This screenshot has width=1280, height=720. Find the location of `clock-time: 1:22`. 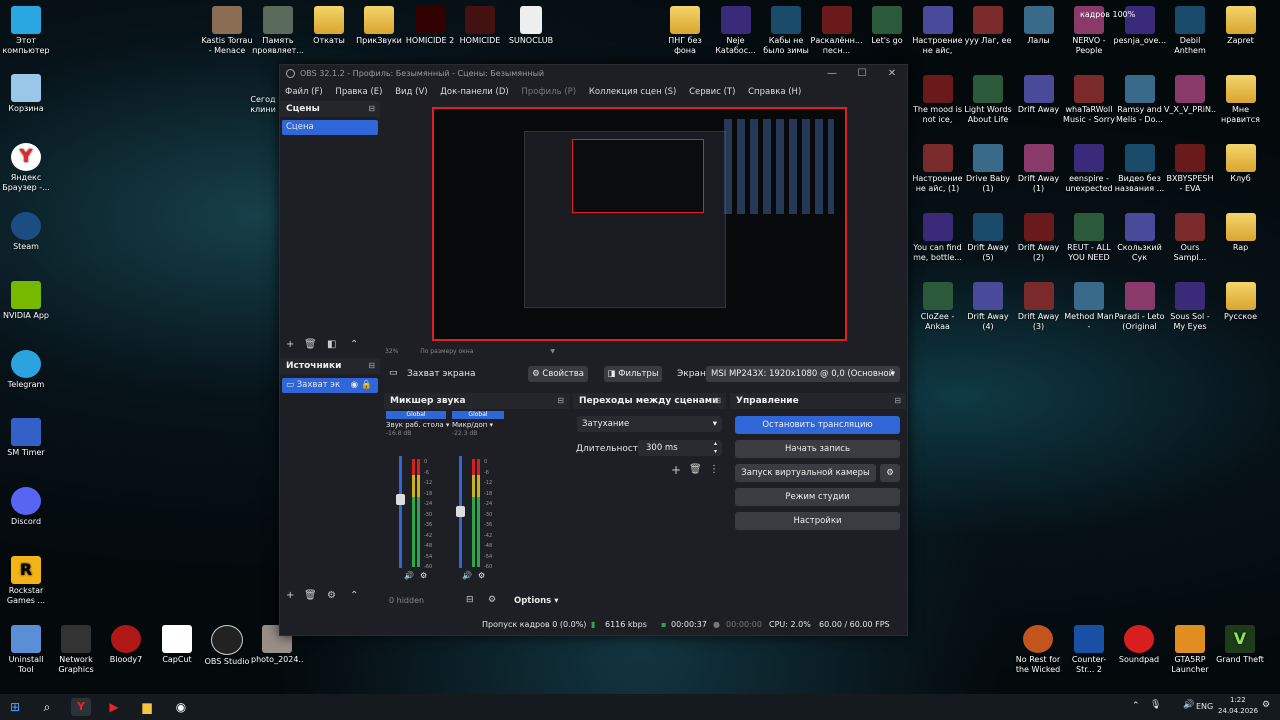

clock-time: 1:22 is located at coordinates (1238, 700).